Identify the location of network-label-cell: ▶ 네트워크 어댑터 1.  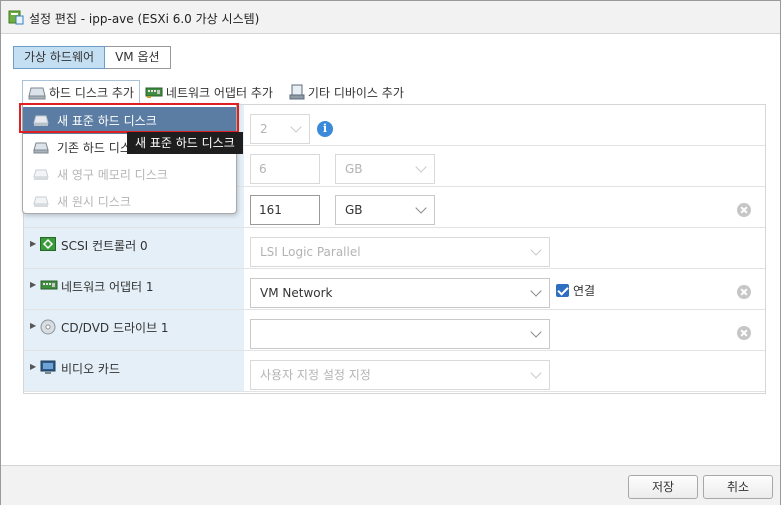
(134, 289).